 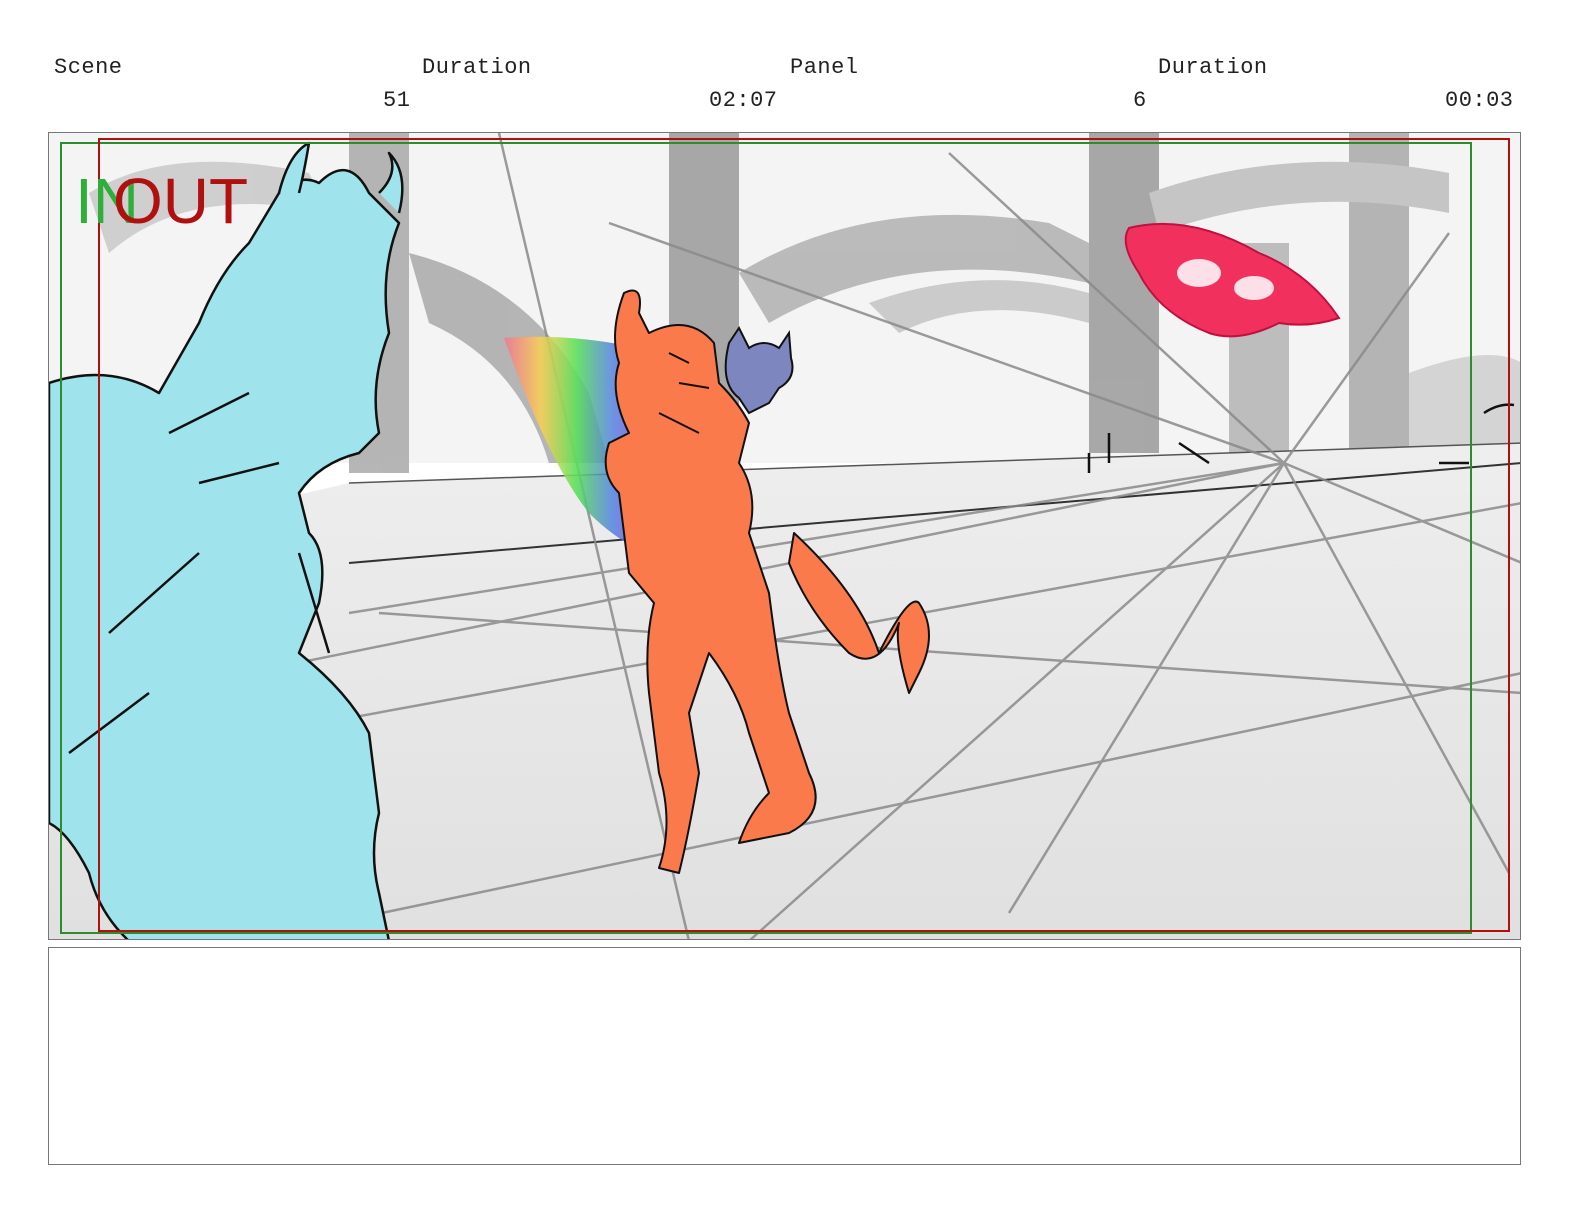 I want to click on panel-label: Panel, so click(x=824, y=67).